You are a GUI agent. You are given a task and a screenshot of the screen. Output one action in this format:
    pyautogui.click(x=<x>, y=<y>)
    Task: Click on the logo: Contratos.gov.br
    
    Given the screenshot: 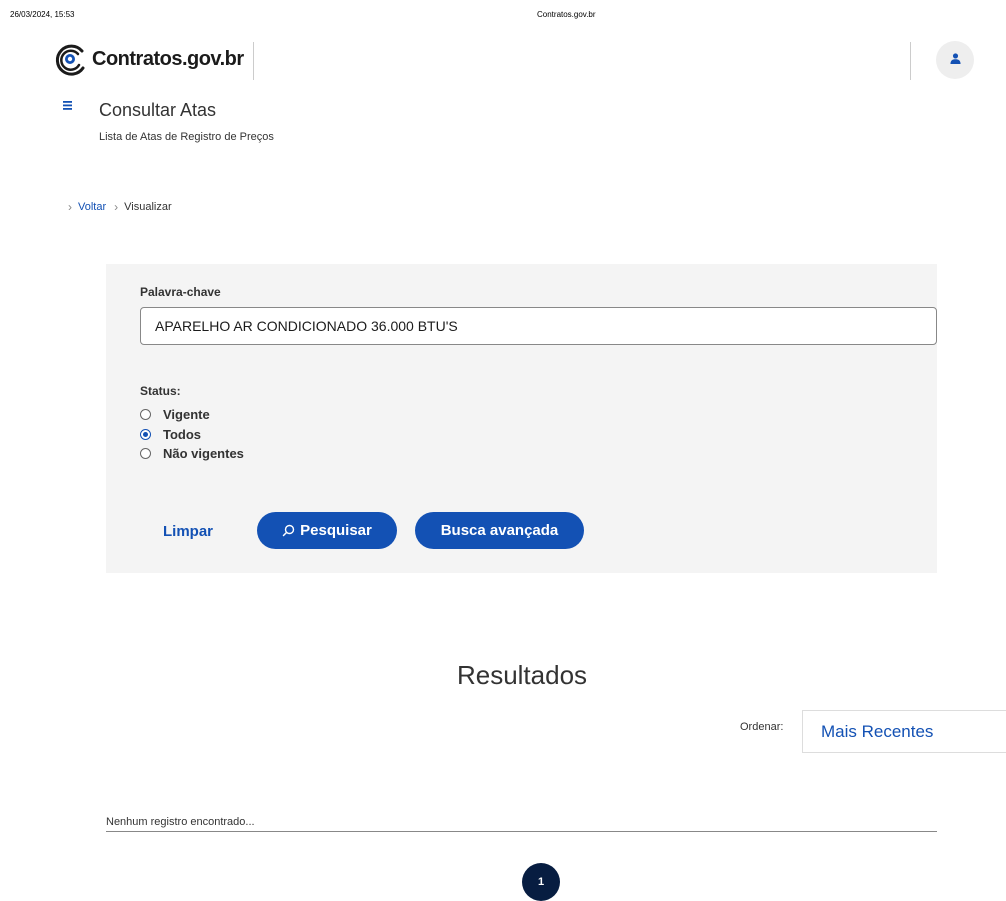 What is the action you would take?
    pyautogui.click(x=148, y=59)
    